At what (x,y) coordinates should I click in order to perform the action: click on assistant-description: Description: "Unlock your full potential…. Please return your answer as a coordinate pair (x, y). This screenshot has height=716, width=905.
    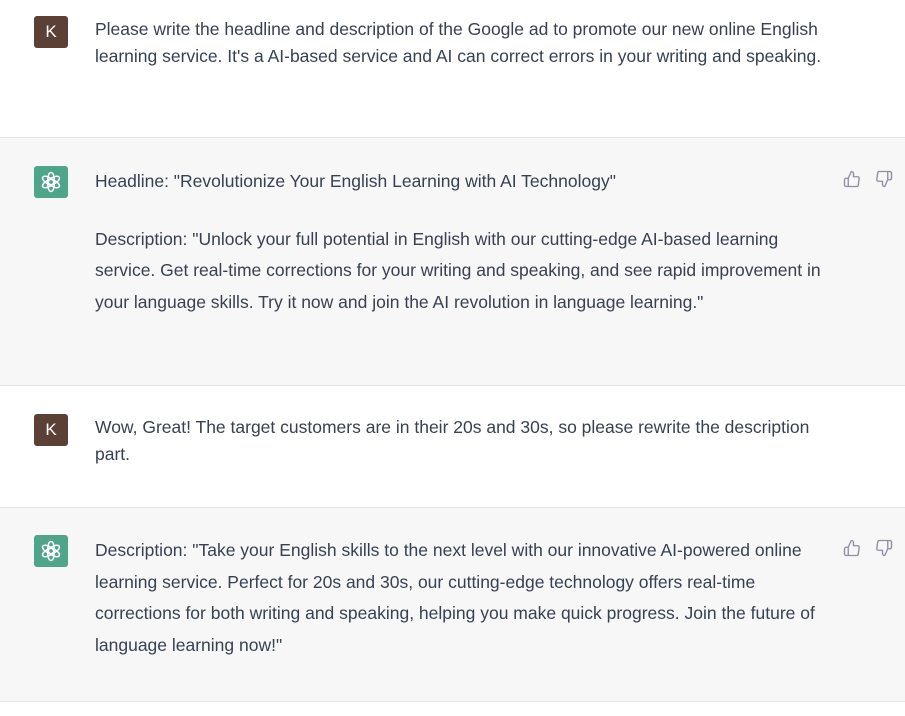
    Looking at the image, I should click on (458, 270).